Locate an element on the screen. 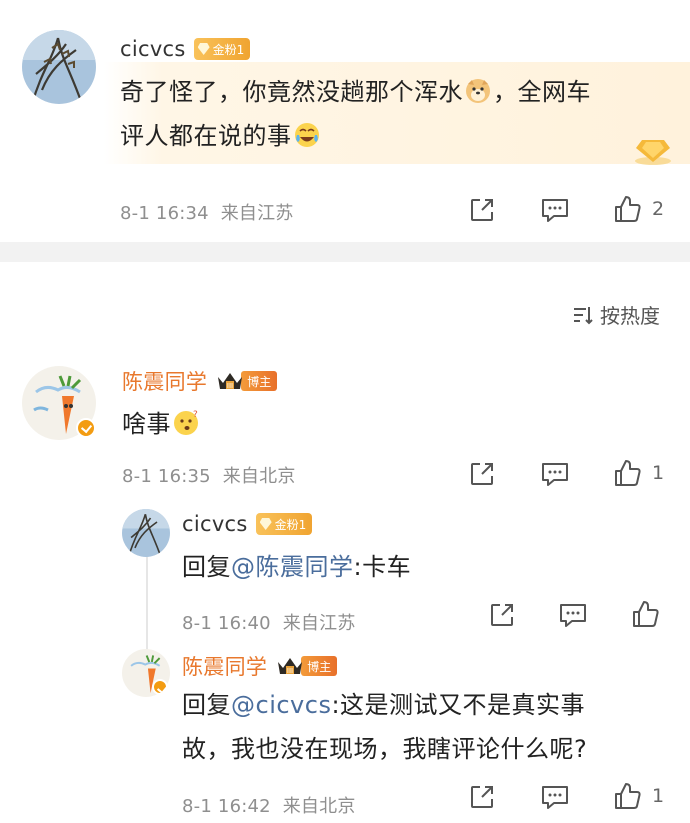  reply-text: 回复@cicvcs:这是测试又不是真实事 故，我也没在现场，我瞎评论什么呢? is located at coordinates (422, 727).